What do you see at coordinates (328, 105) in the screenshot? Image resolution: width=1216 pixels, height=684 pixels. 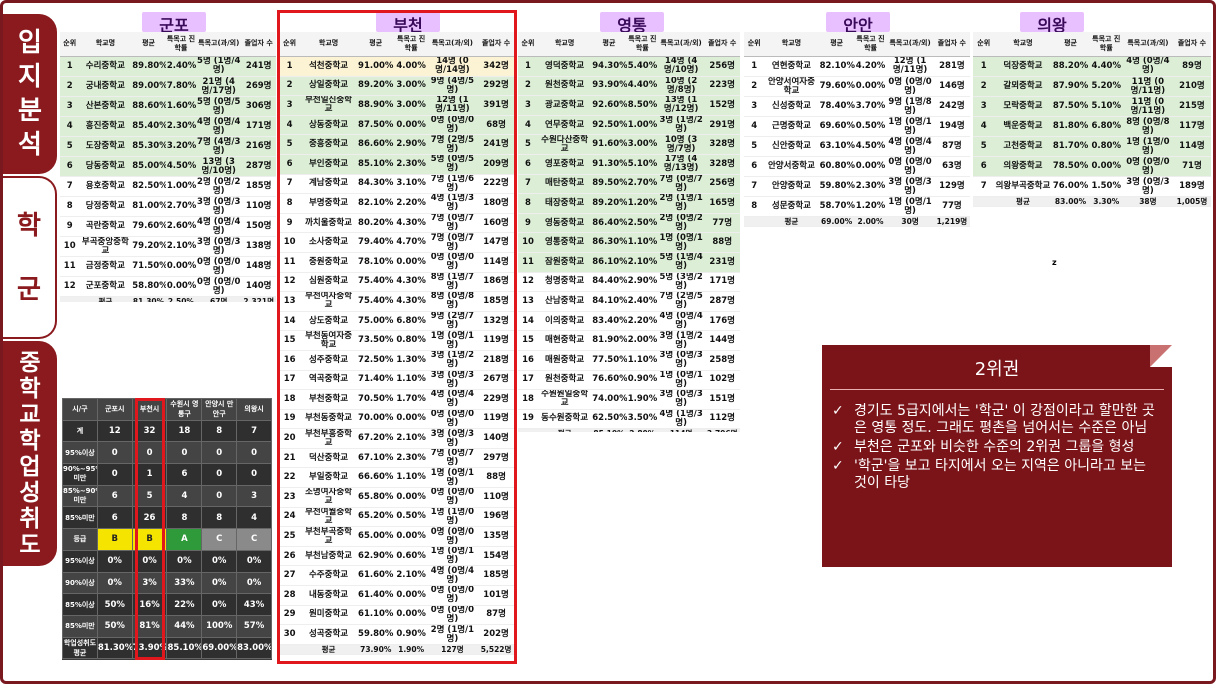 I see `table-cell: 부천일신중학교` at bounding box center [328, 105].